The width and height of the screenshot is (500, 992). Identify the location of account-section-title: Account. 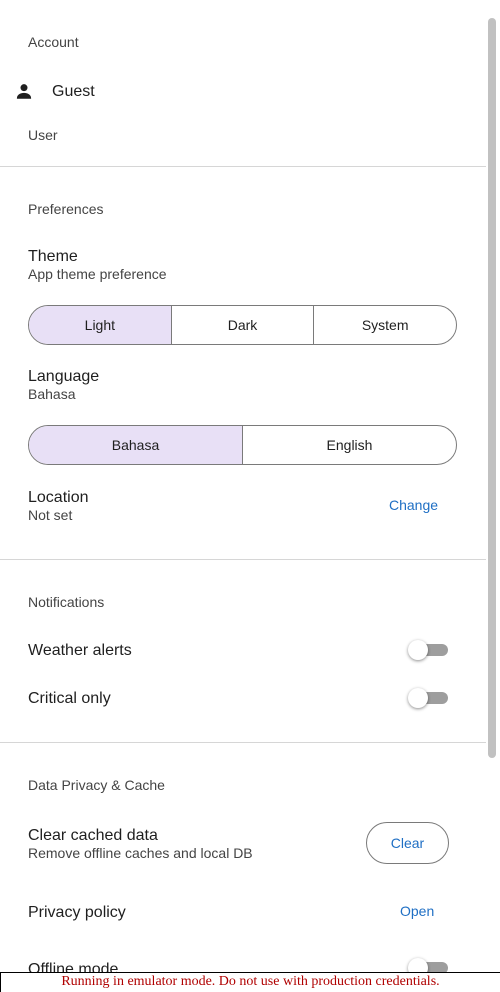
(53, 42).